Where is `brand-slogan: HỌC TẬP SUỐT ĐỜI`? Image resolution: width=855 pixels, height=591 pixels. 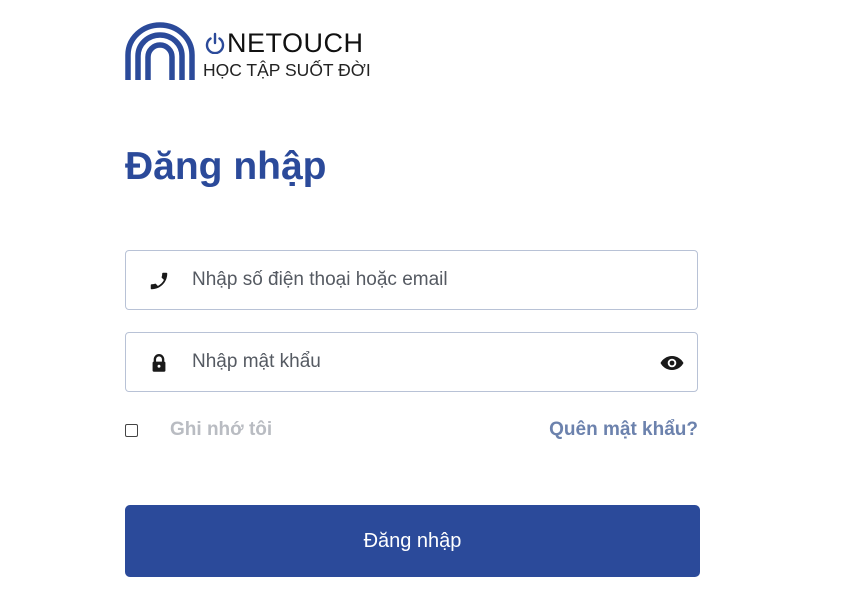
brand-slogan: HỌC TẬP SUỐT ĐỜI is located at coordinates (287, 70).